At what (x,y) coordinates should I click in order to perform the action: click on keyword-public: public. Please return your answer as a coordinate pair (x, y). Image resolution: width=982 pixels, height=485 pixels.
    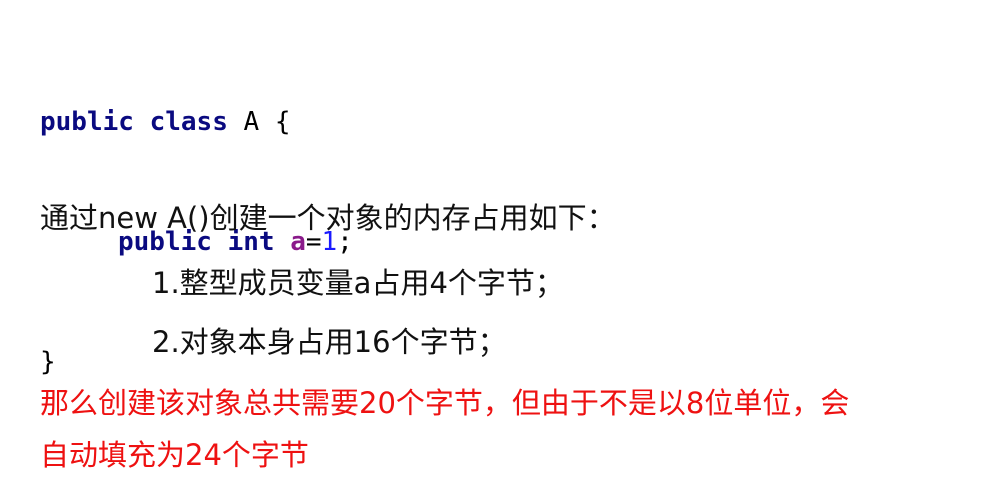
    Looking at the image, I should click on (87, 122).